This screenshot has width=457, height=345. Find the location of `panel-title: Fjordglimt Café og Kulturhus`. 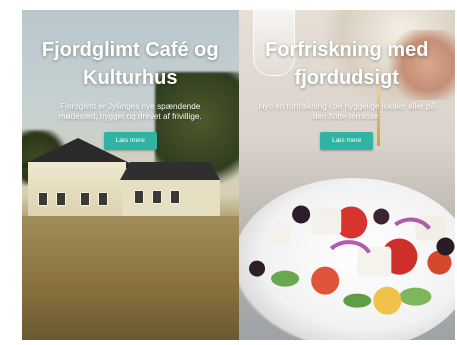

panel-title: Fjordglimt Café og Kulturhus is located at coordinates (130, 64).